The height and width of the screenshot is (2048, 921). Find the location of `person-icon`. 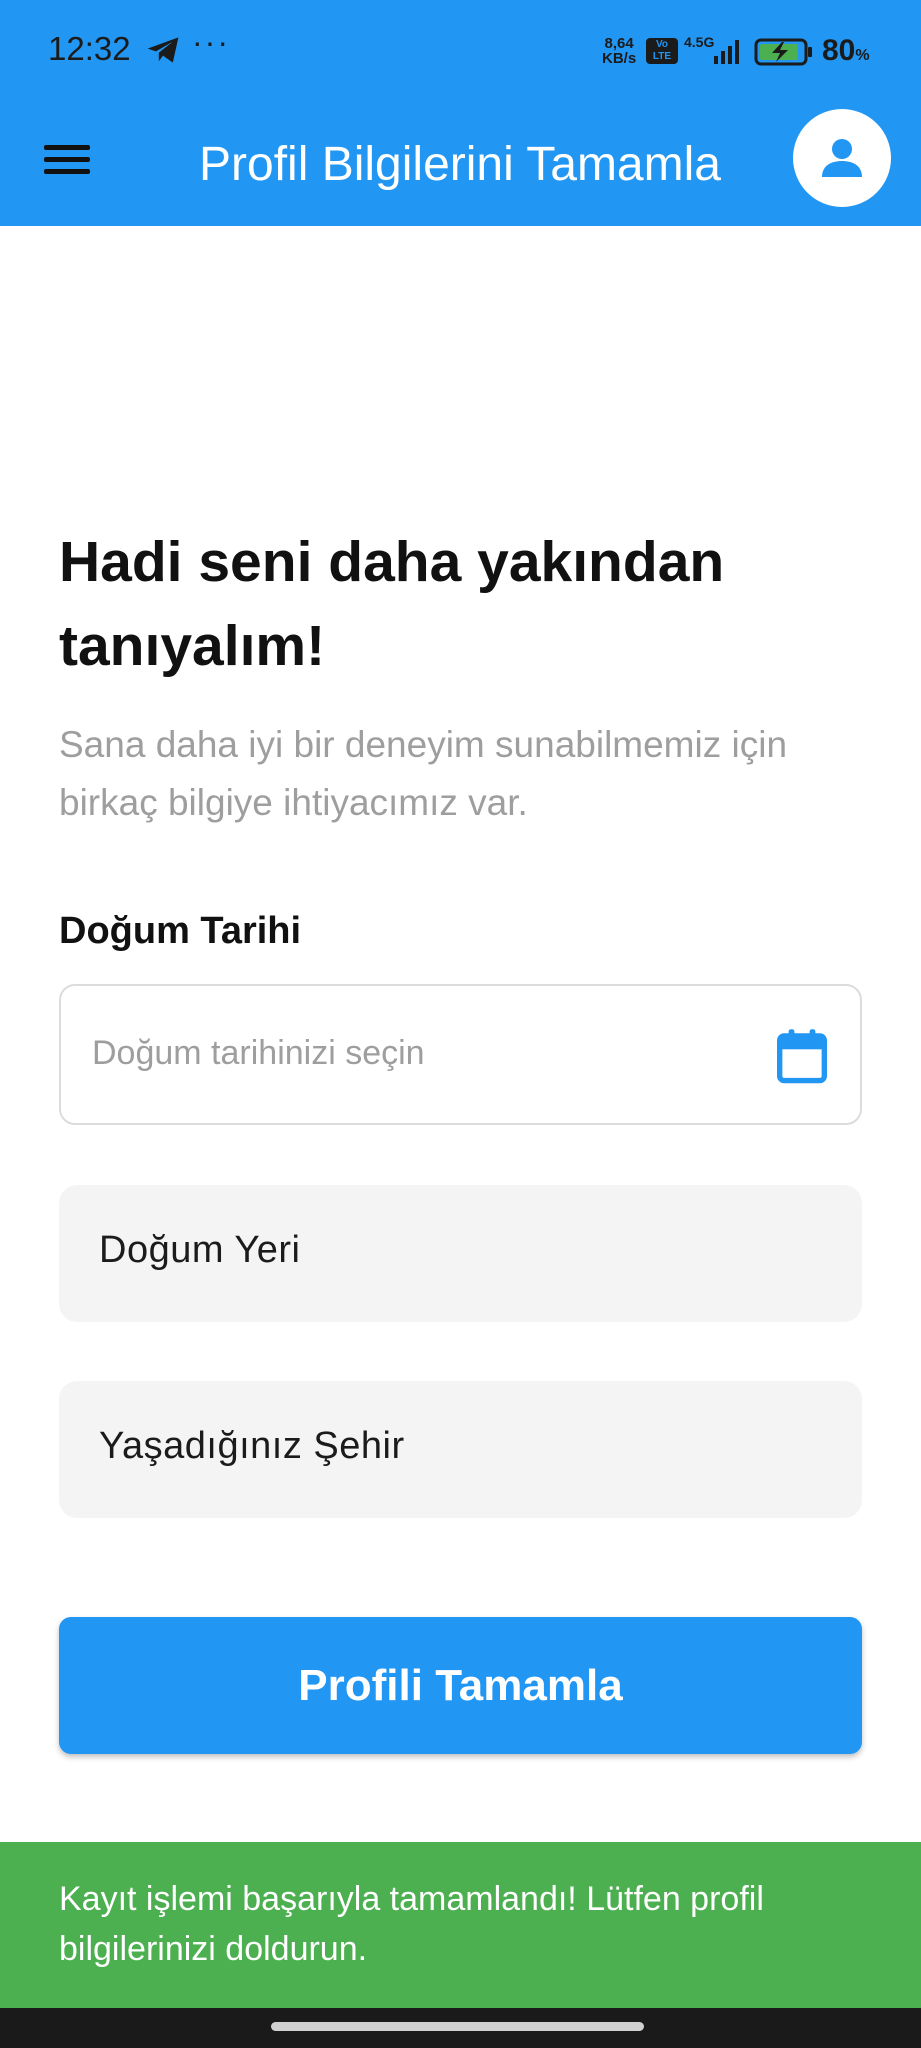

person-icon is located at coordinates (842, 158).